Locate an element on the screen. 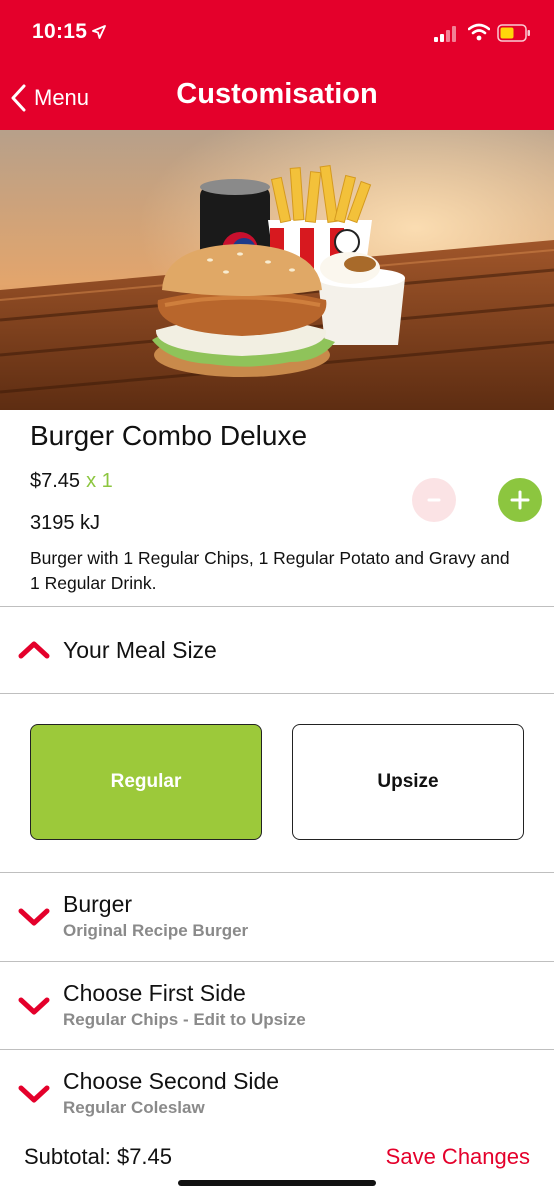 The height and width of the screenshot is (1200, 554). section-title: Choose First Side is located at coordinates (154, 993).